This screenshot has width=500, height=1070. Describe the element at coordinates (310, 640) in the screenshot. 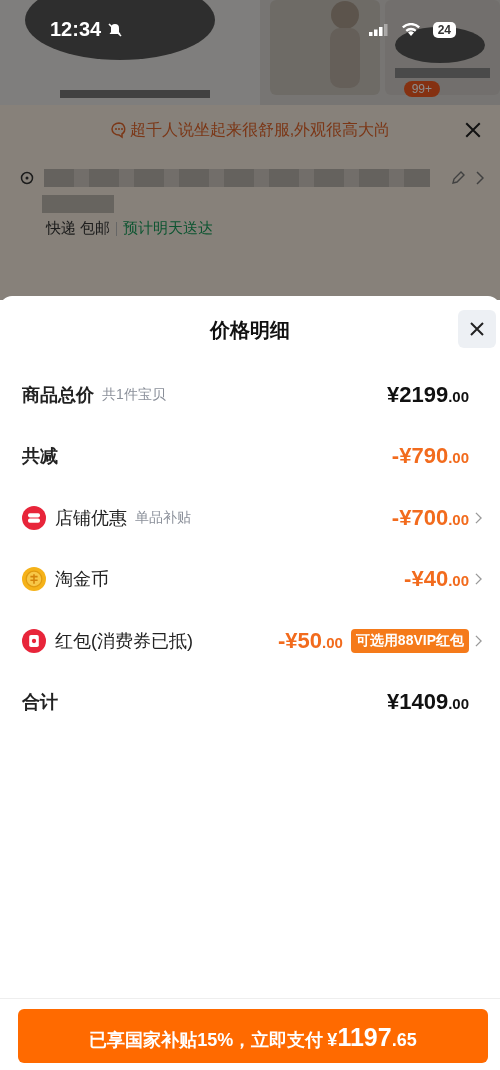

I see `row-amount: -¥50.00` at that location.